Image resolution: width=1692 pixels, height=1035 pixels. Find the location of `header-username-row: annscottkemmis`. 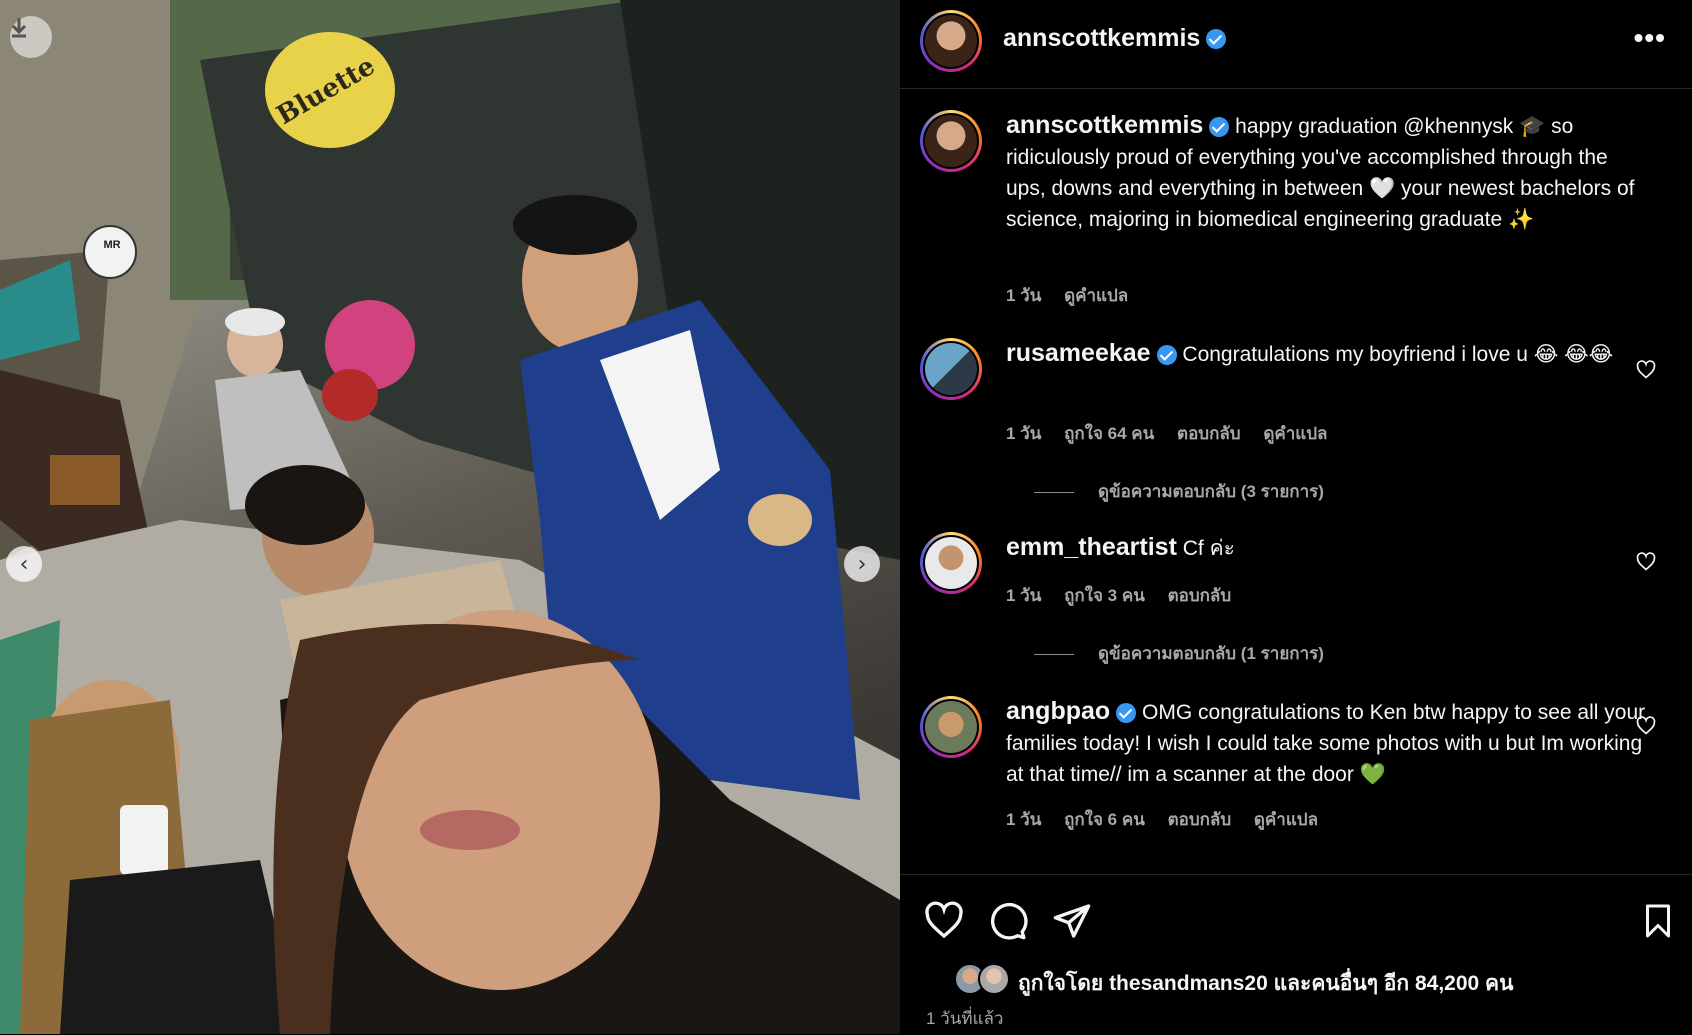

header-username-row: annscottkemmis is located at coordinates (1115, 38).